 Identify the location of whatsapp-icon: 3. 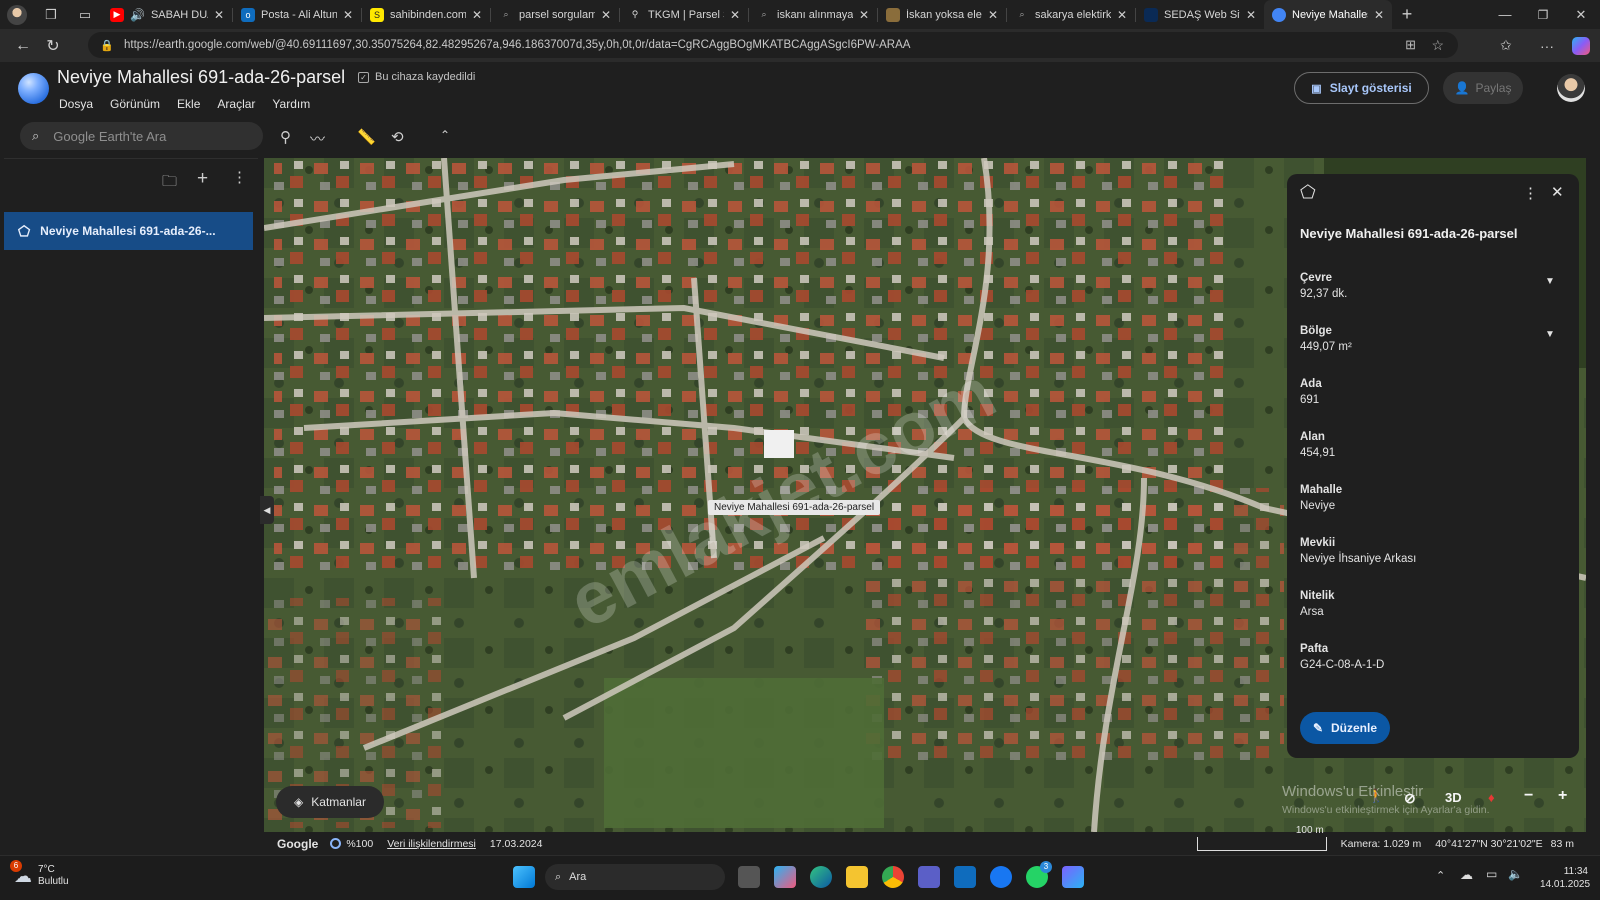
(1039, 874).